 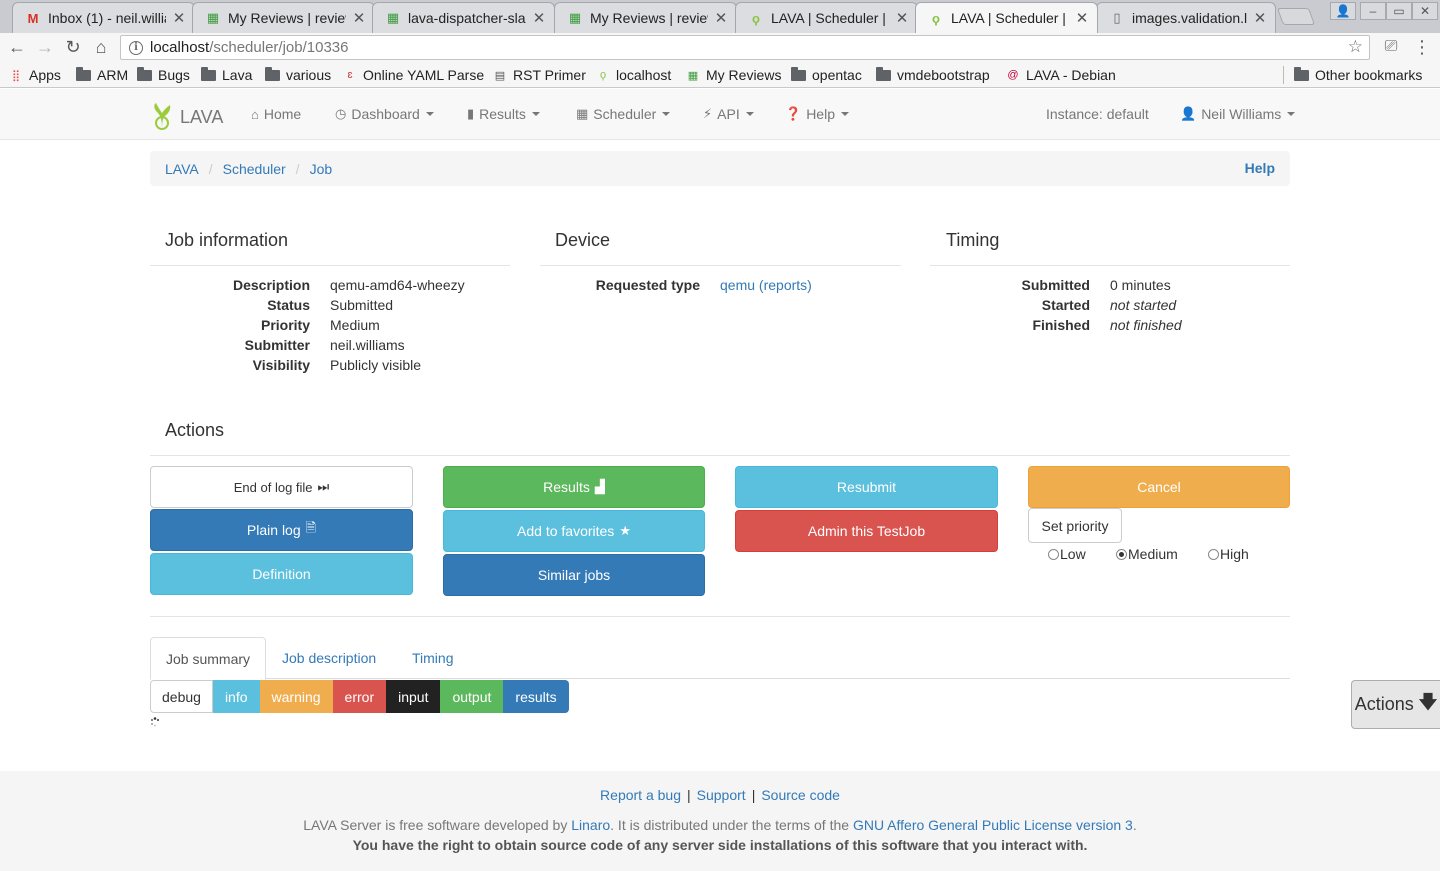 I want to click on brand-text: LAVA, so click(x=202, y=116).